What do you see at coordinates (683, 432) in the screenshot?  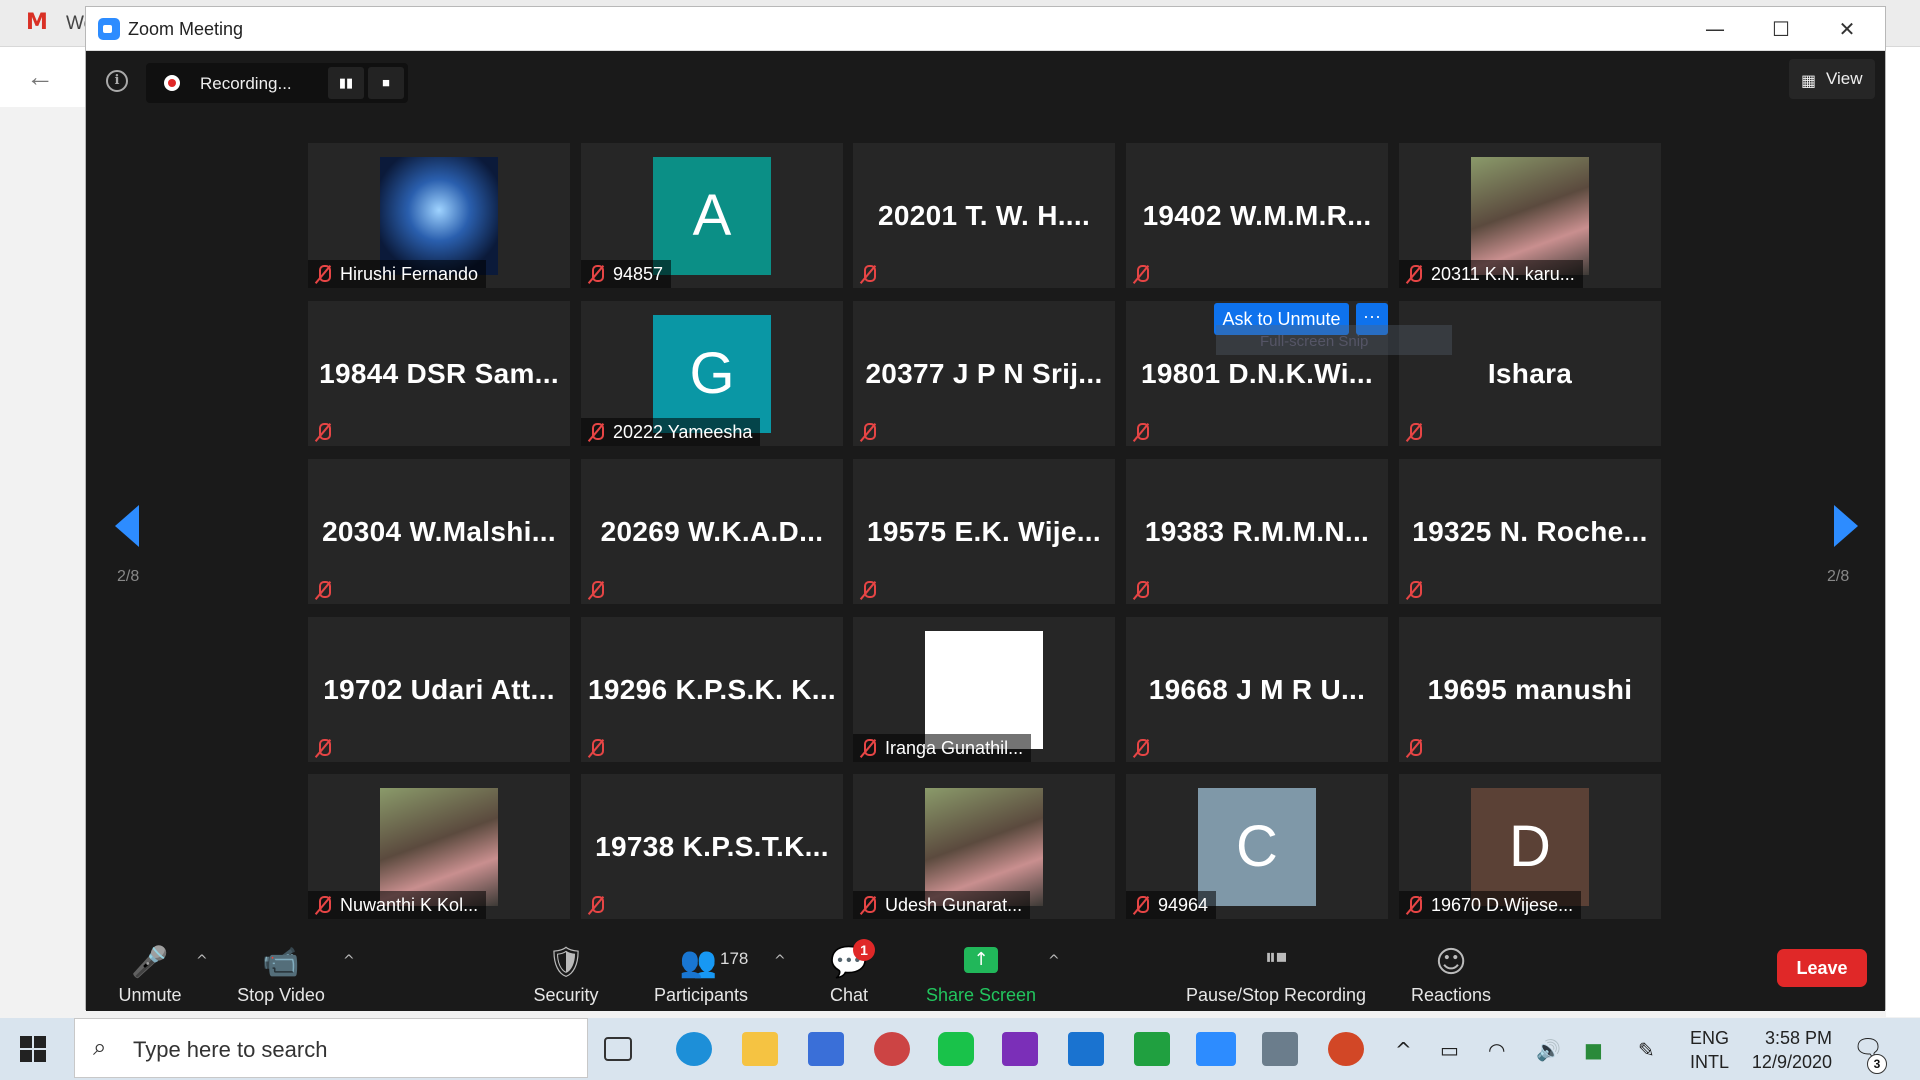 I see `participant-label-text: 20222 Yameesha` at bounding box center [683, 432].